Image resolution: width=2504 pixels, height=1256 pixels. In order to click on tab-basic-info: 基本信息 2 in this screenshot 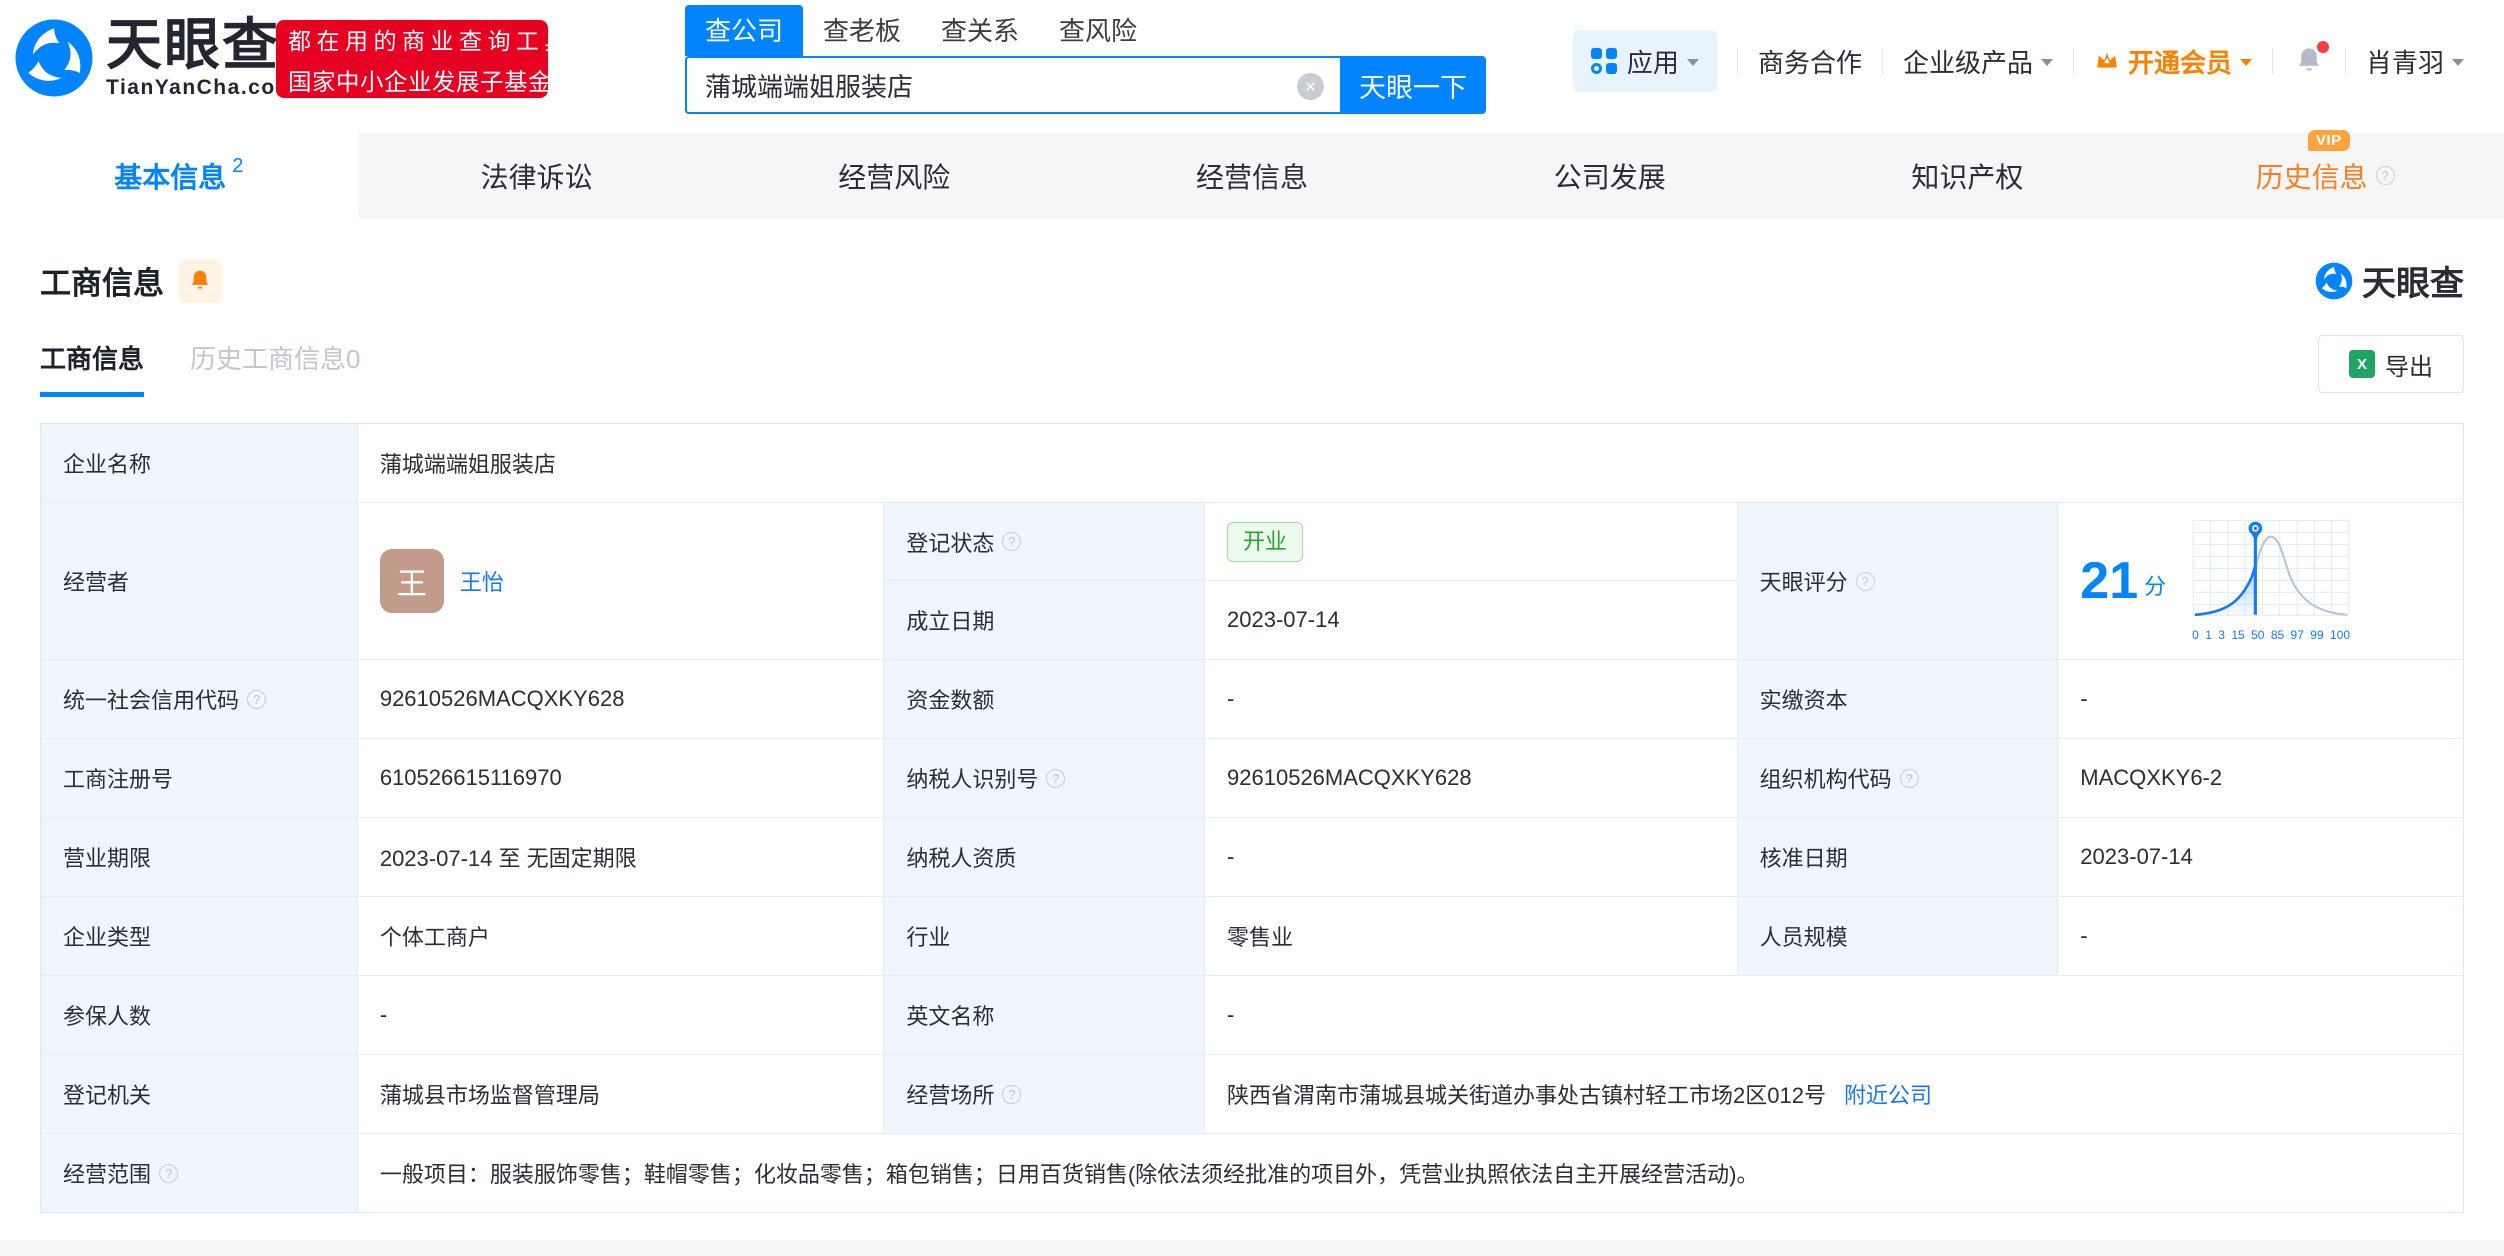, I will do `click(179, 175)`.